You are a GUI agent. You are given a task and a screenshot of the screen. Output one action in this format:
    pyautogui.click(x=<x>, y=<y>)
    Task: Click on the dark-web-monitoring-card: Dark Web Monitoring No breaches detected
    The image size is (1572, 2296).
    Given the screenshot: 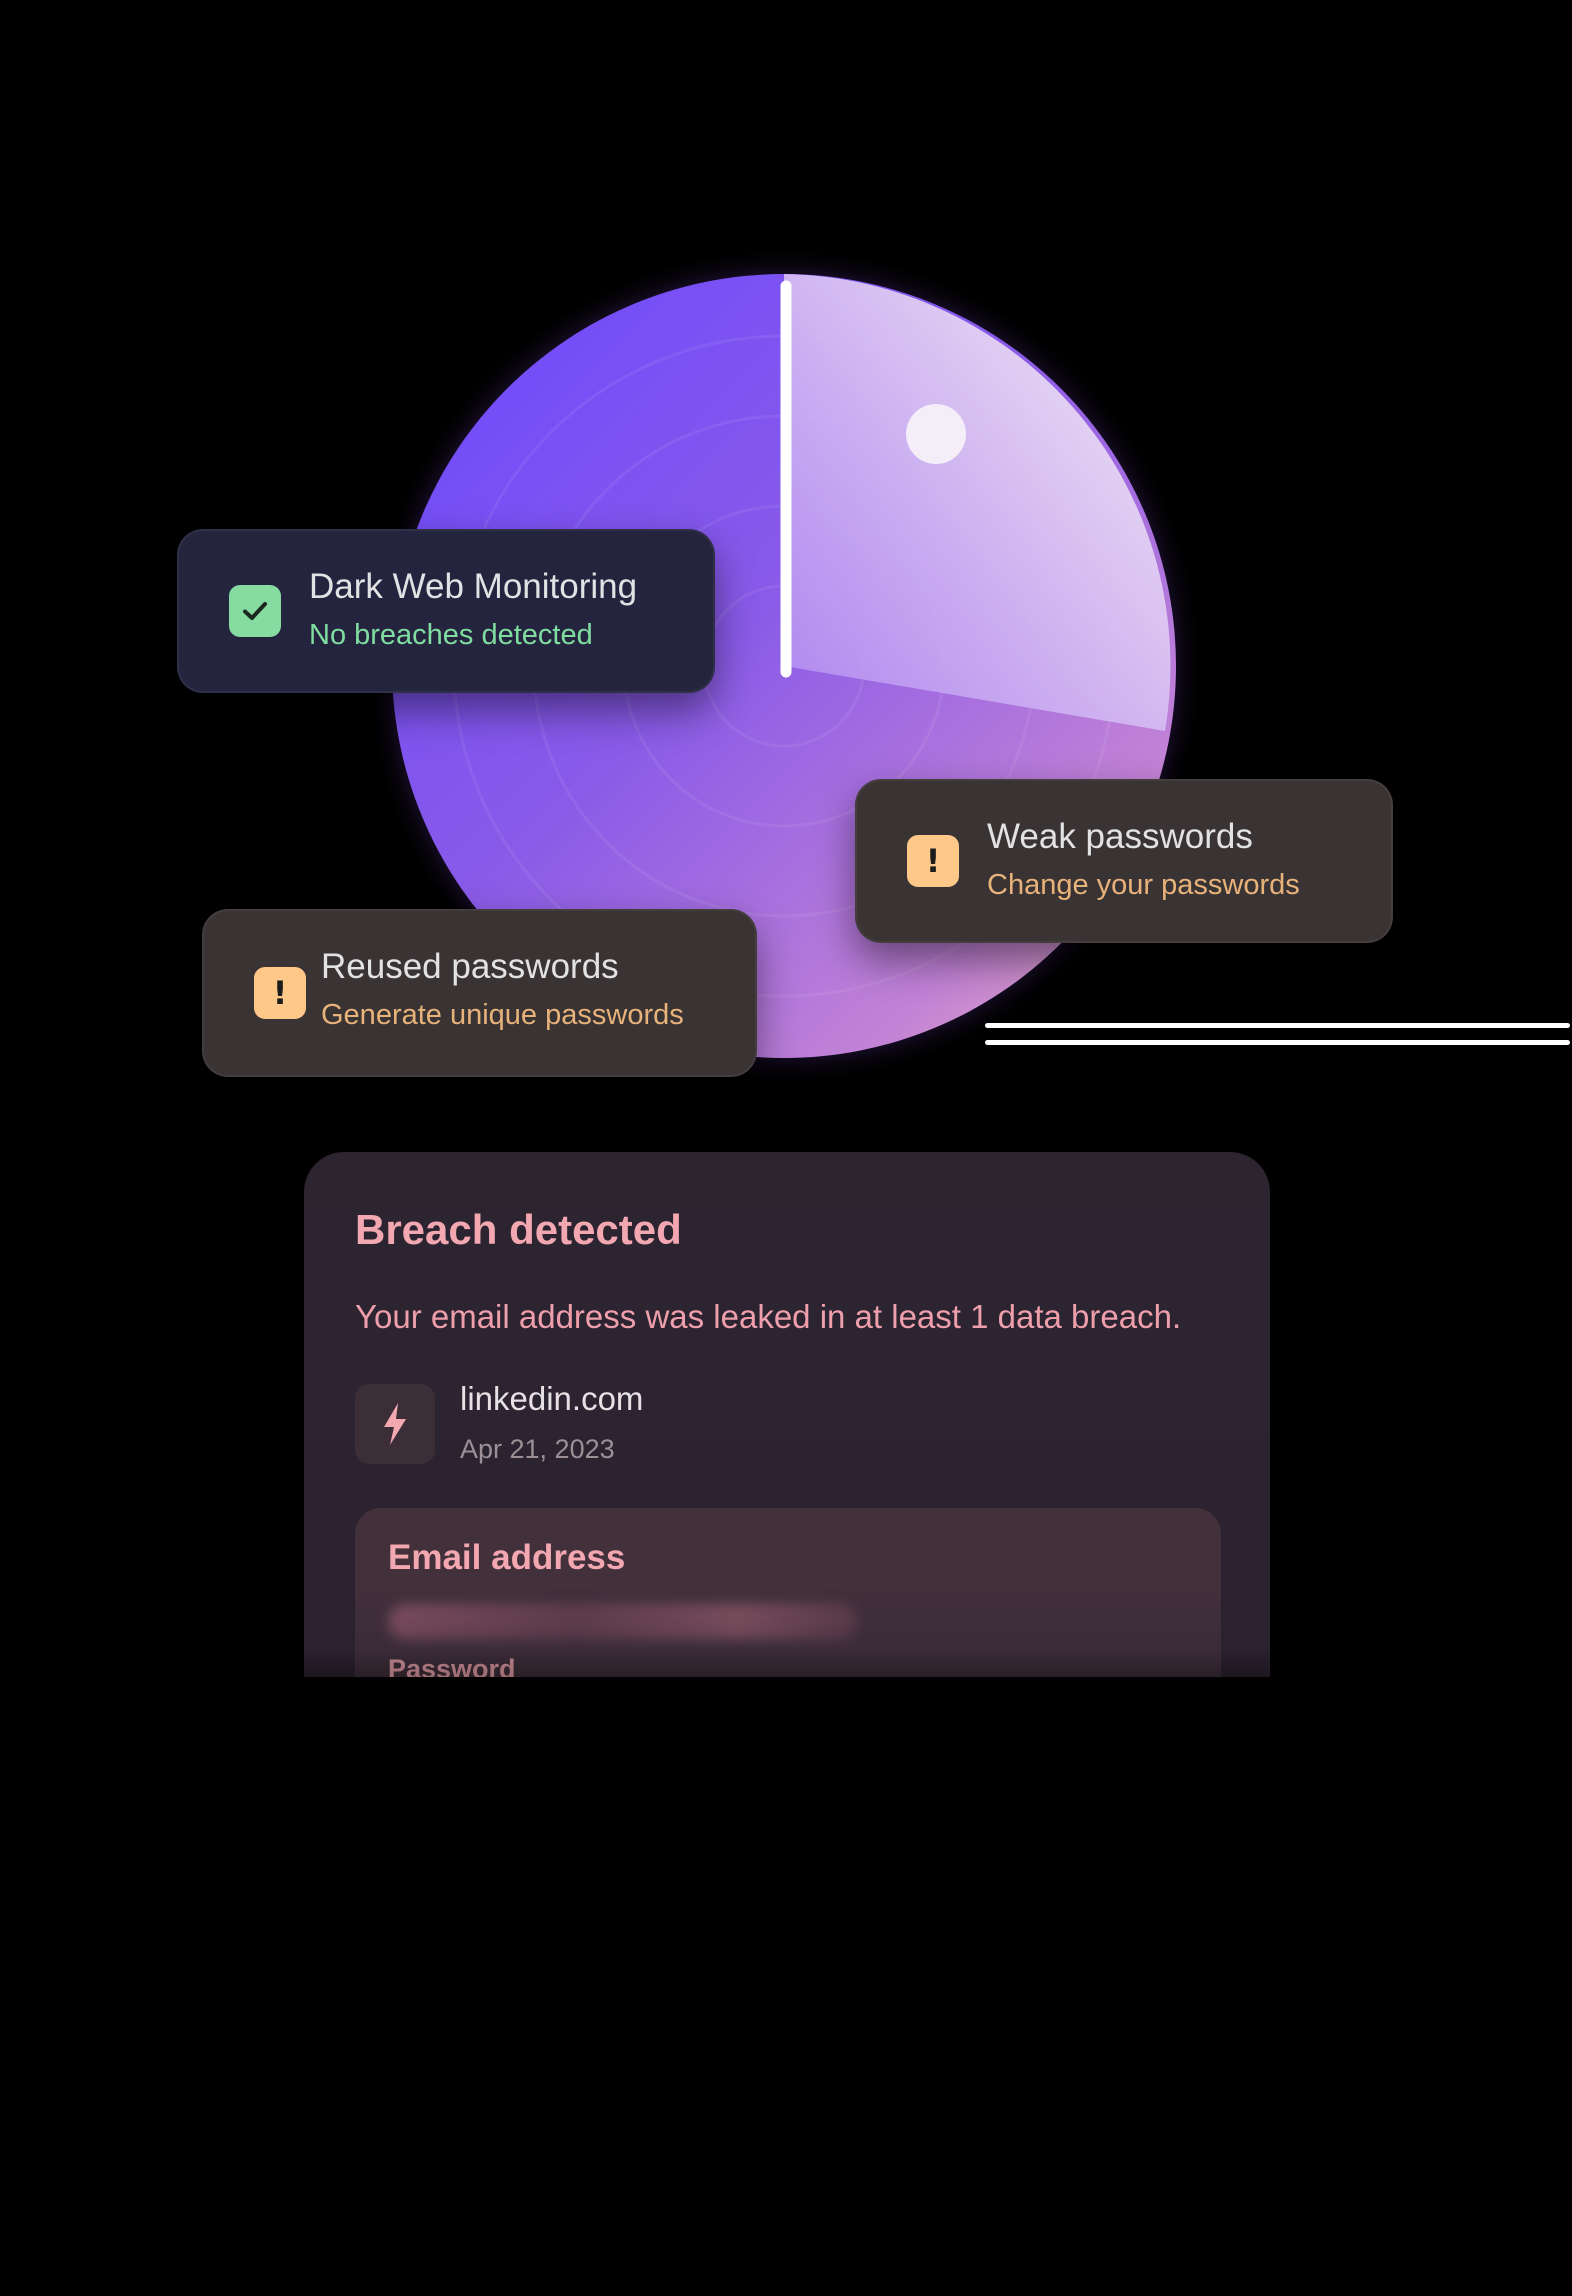 What is the action you would take?
    pyautogui.click(x=446, y=611)
    